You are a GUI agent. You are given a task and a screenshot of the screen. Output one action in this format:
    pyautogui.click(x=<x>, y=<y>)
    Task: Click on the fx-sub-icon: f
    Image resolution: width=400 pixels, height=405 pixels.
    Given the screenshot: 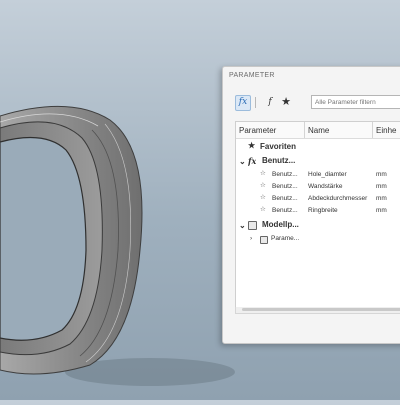 What is the action you would take?
    pyautogui.click(x=270, y=102)
    